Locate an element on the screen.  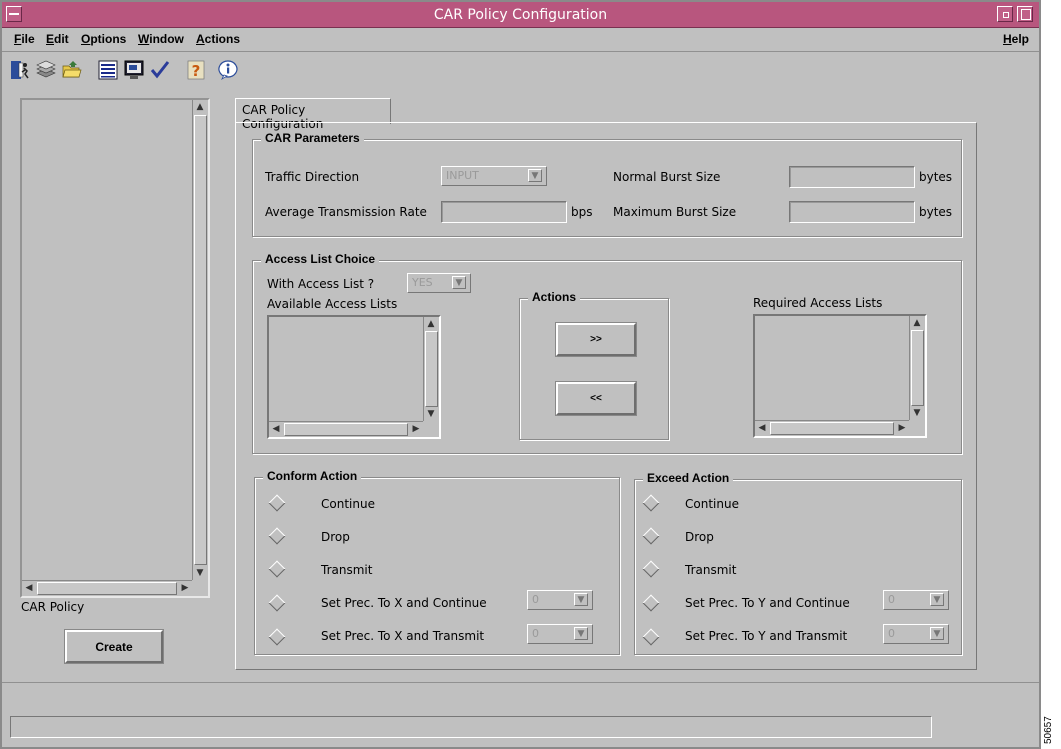
required-vscrollbar: ▲ ▼ is located at coordinates (917, 368).